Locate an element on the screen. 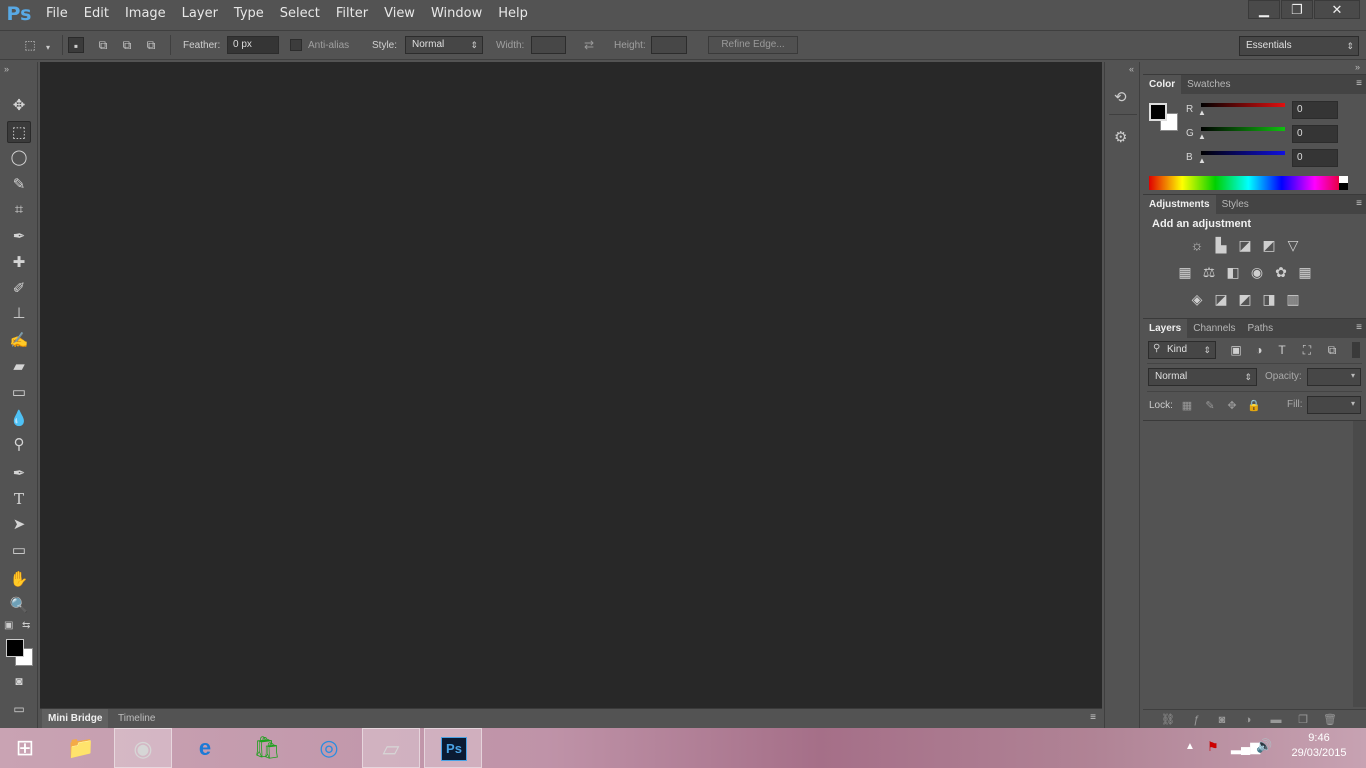  tab-timeline: Timeline is located at coordinates (136, 718).